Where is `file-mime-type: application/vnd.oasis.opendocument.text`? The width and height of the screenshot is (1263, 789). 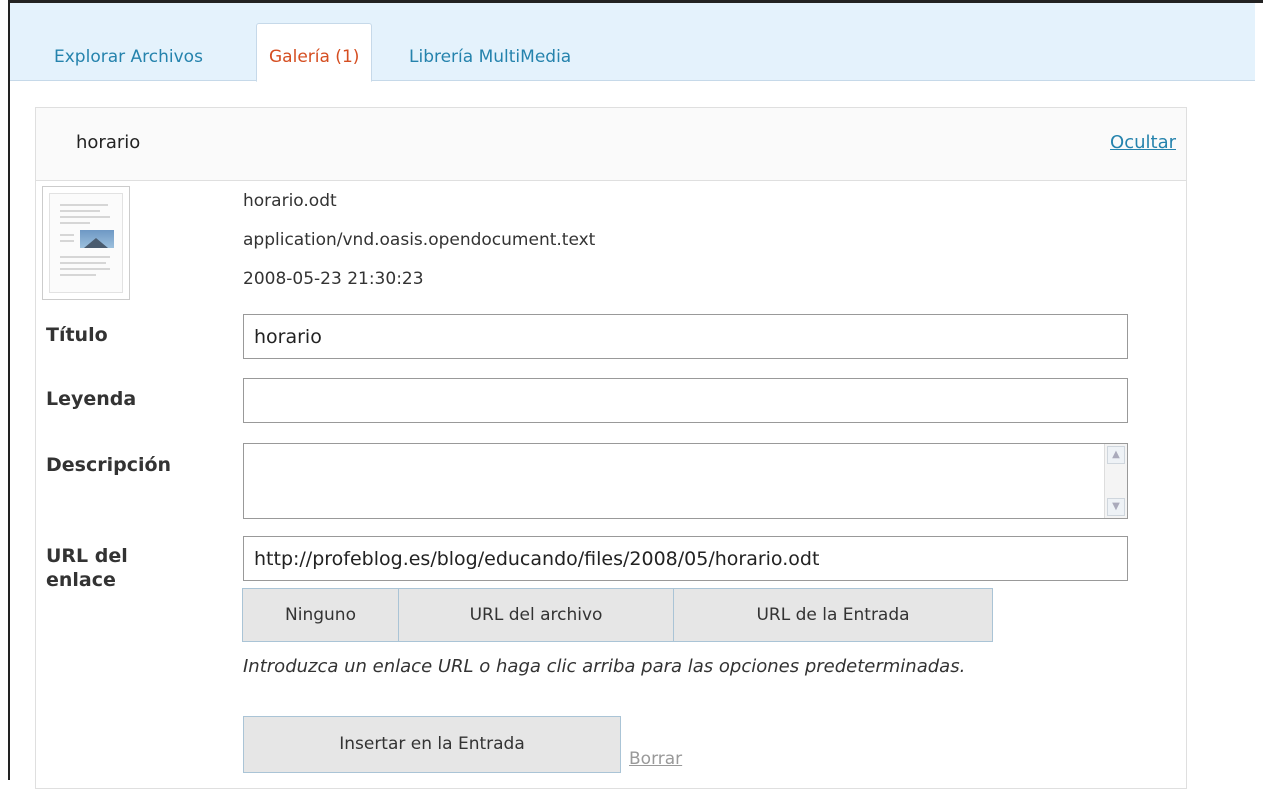 file-mime-type: application/vnd.oasis.opendocument.text is located at coordinates (419, 240).